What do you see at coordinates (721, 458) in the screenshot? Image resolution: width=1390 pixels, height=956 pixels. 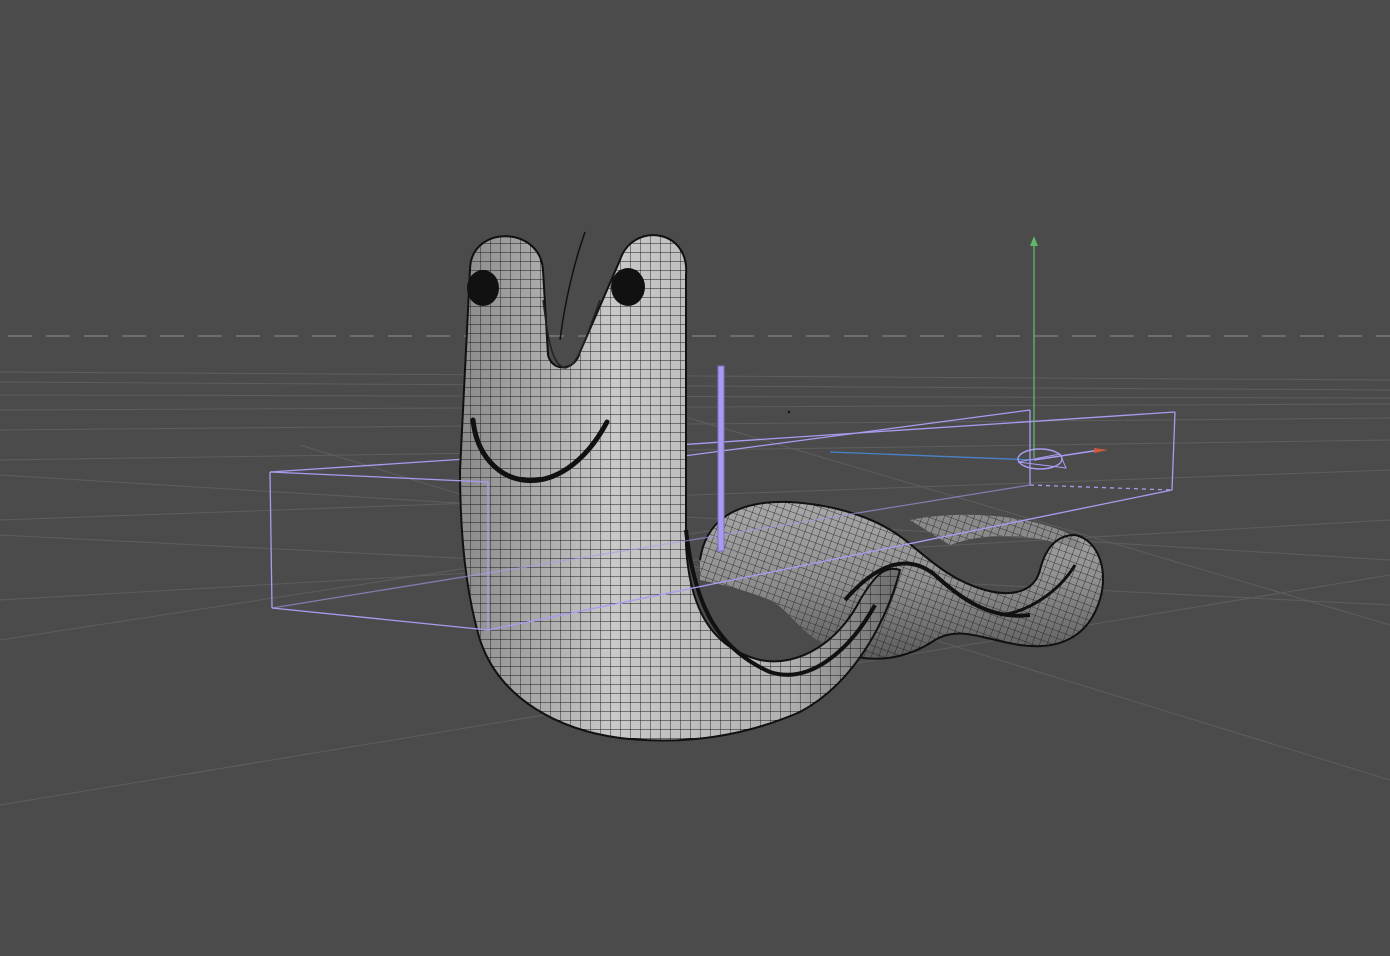 I see `pivot-handle` at bounding box center [721, 458].